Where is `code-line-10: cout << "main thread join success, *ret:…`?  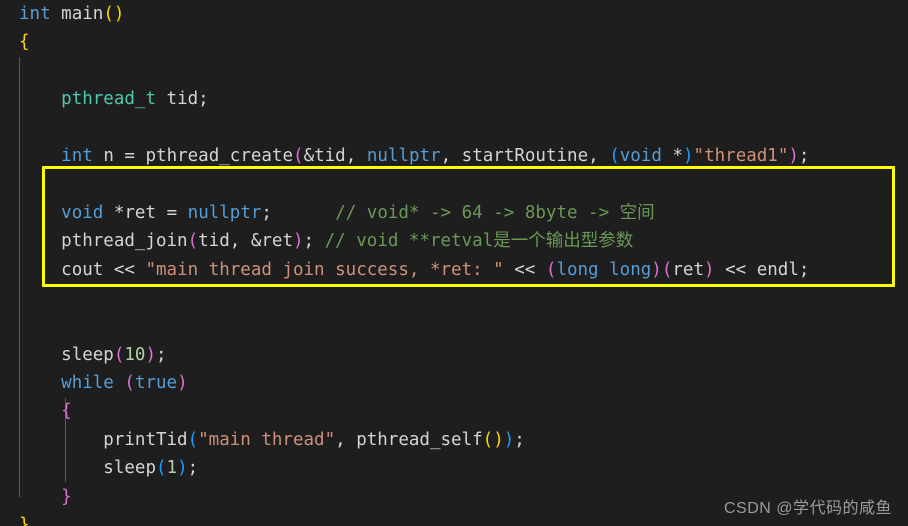 code-line-10: cout << "main thread join success, *ret:… is located at coordinates (454, 270).